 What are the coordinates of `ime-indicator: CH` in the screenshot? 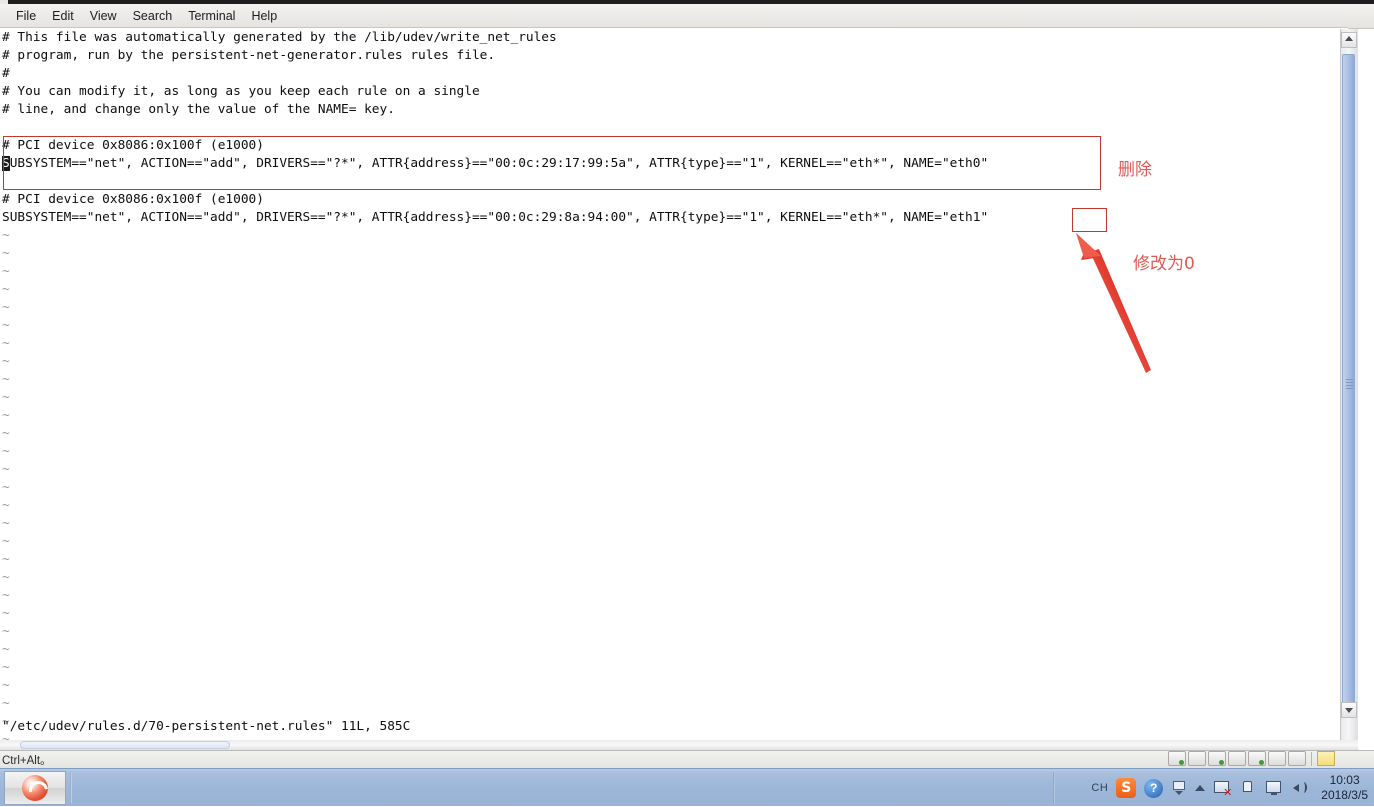 It's located at (1099, 788).